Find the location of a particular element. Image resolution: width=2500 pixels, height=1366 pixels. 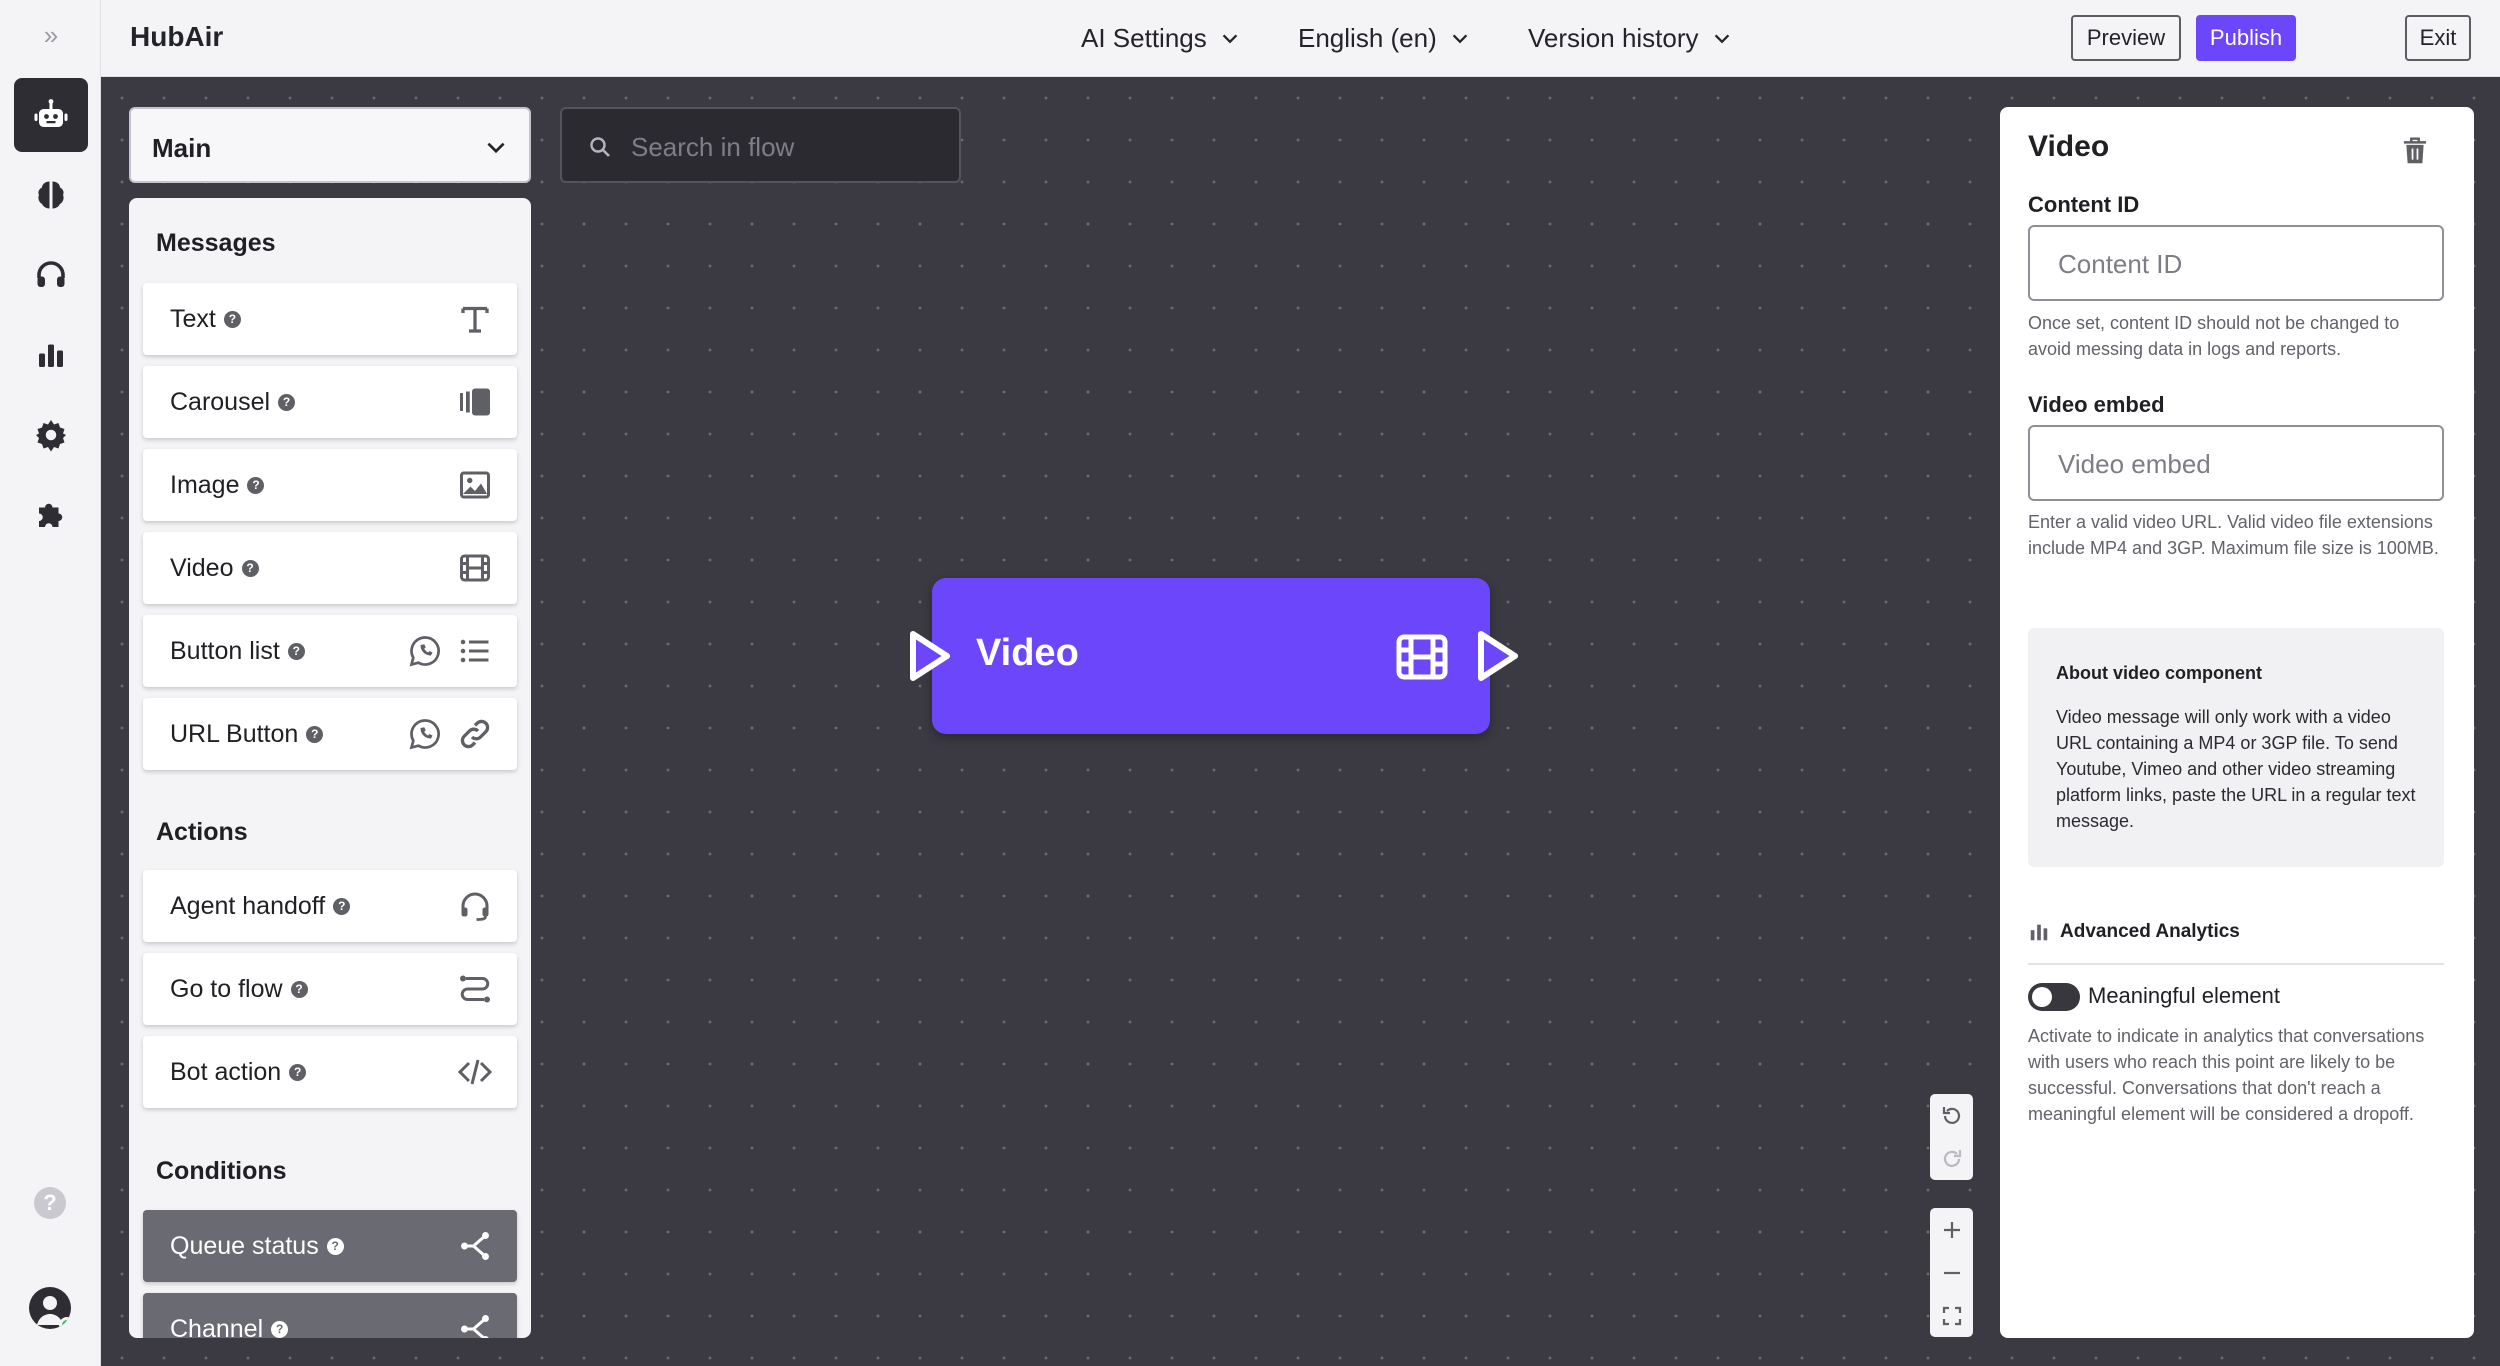

online-status-dot is located at coordinates (65, 1323).